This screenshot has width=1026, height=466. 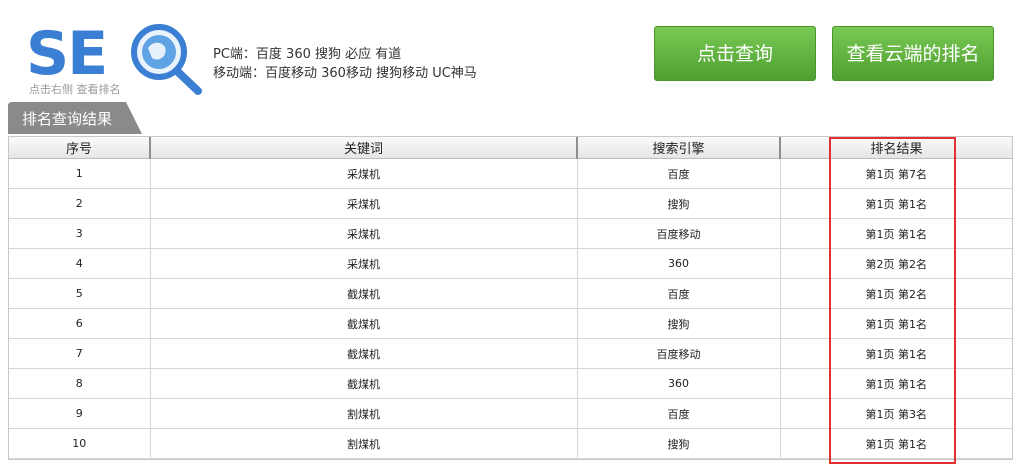 I want to click on table-row: 4 采煤机 360 第2页 第2名, so click(x=510, y=263).